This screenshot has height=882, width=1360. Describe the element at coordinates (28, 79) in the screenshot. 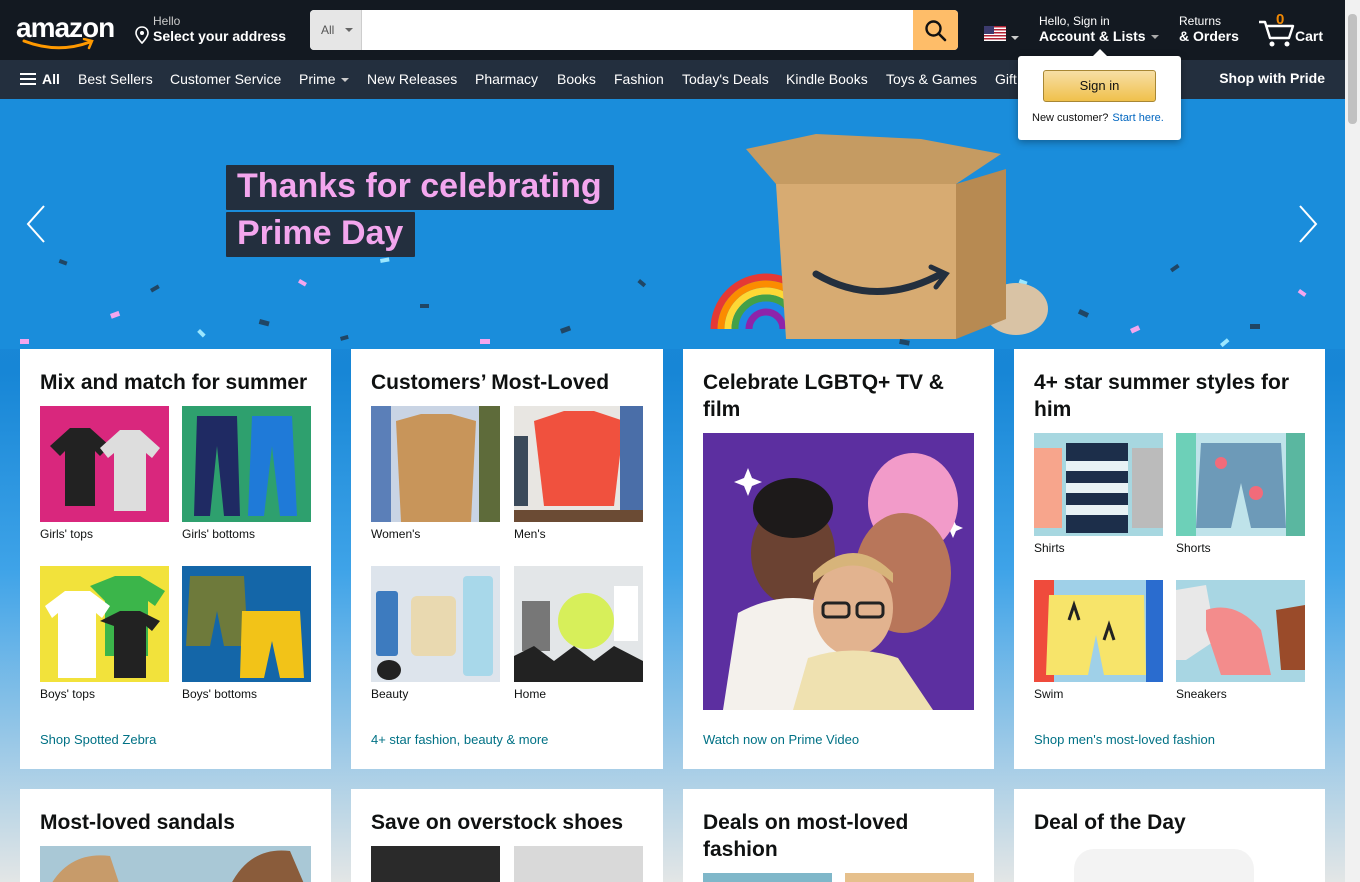

I see `hamburger-menu-icon` at that location.